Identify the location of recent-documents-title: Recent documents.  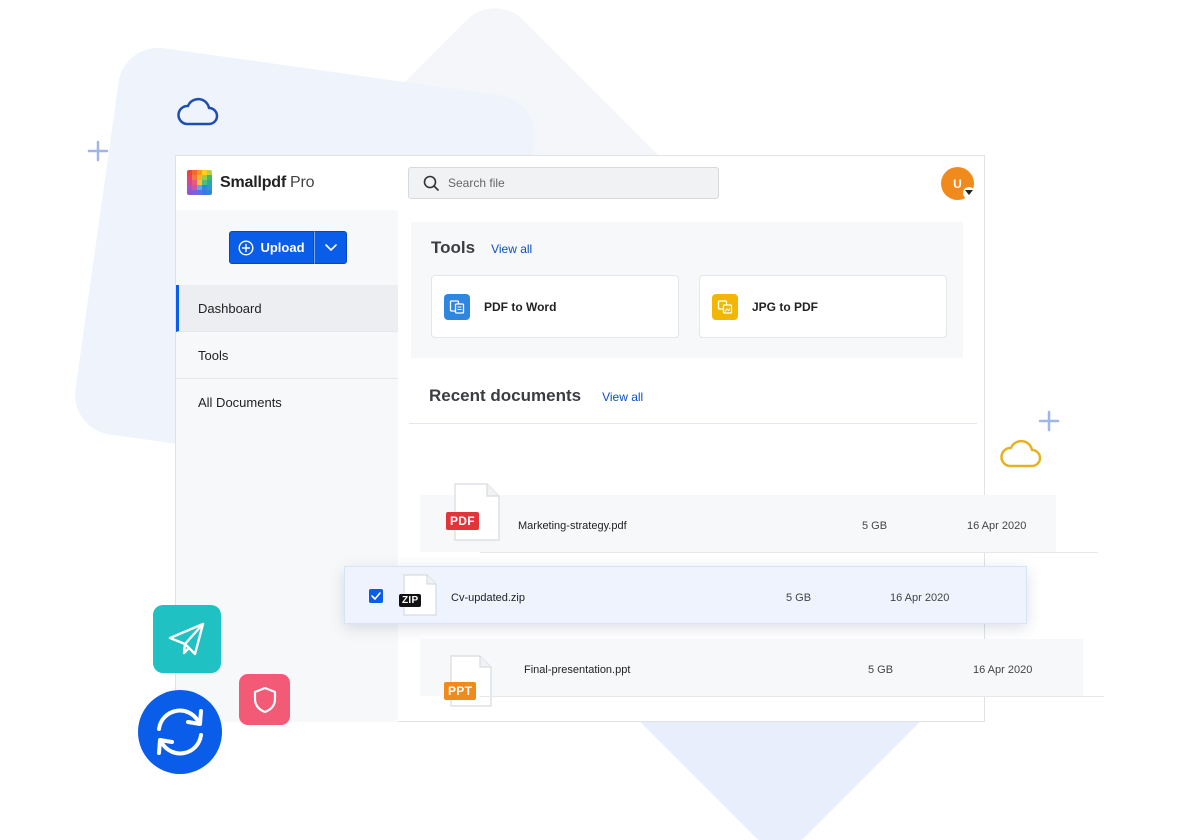
(505, 395).